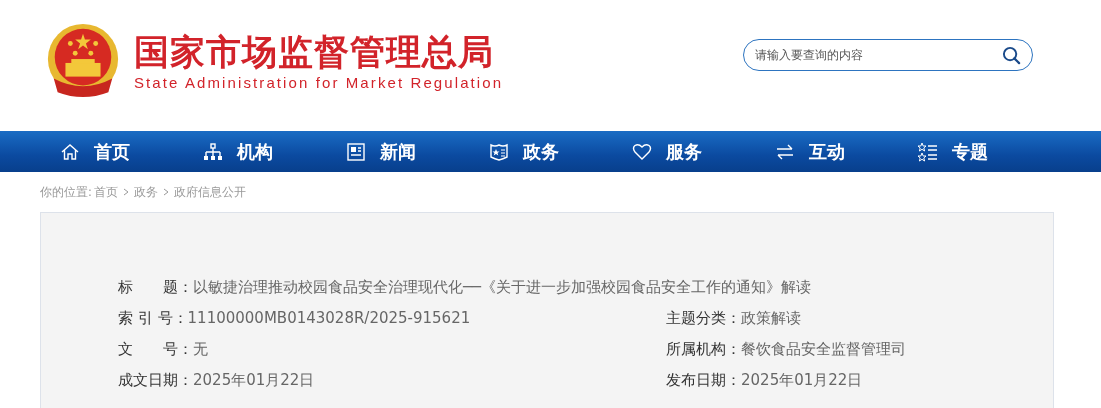  What do you see at coordinates (66, 192) in the screenshot?
I see `breadcrumb-prefix: 你的位置:` at bounding box center [66, 192].